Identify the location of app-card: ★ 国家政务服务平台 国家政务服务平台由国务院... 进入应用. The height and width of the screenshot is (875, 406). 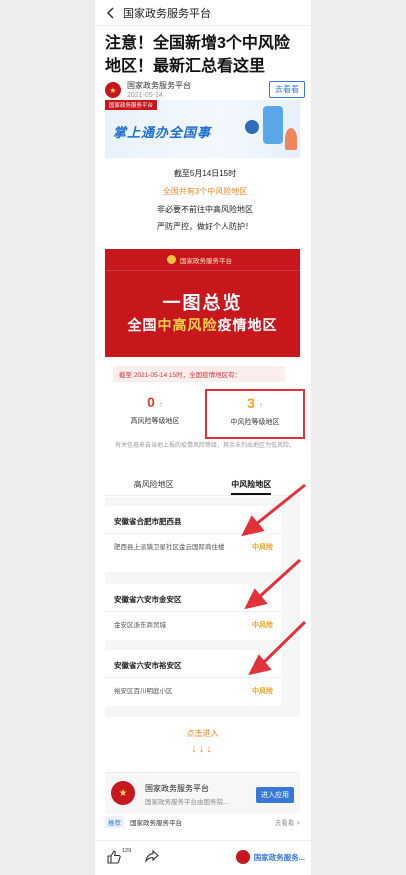
(202, 793).